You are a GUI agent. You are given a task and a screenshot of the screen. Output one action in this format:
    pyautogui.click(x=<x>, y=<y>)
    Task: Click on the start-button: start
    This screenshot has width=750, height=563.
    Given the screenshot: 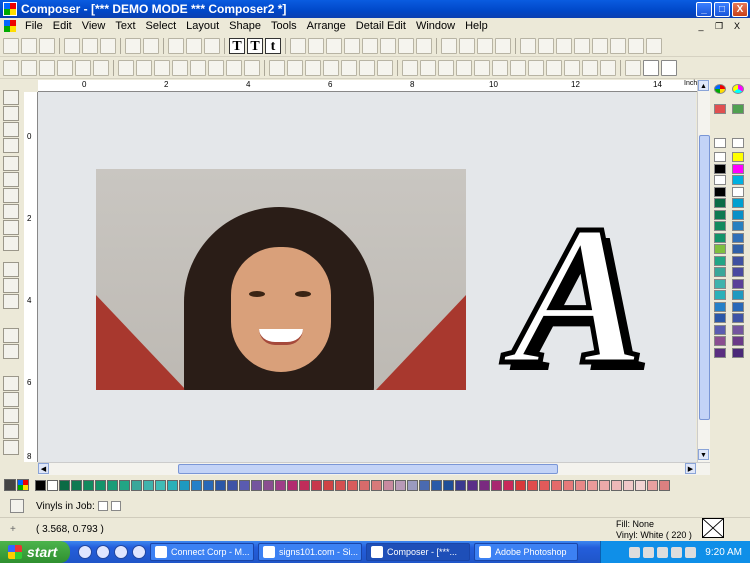 What is the action you would take?
    pyautogui.click(x=35, y=552)
    